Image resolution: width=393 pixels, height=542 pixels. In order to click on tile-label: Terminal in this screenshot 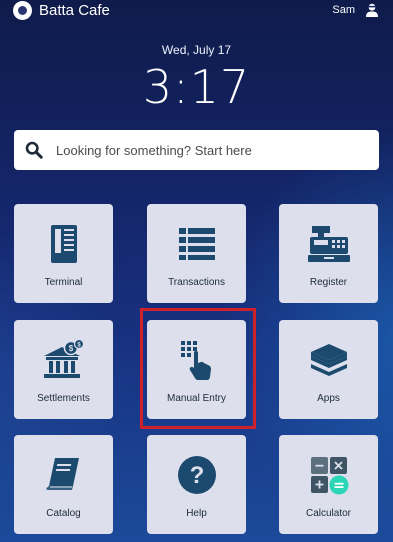, I will do `click(63, 282)`.